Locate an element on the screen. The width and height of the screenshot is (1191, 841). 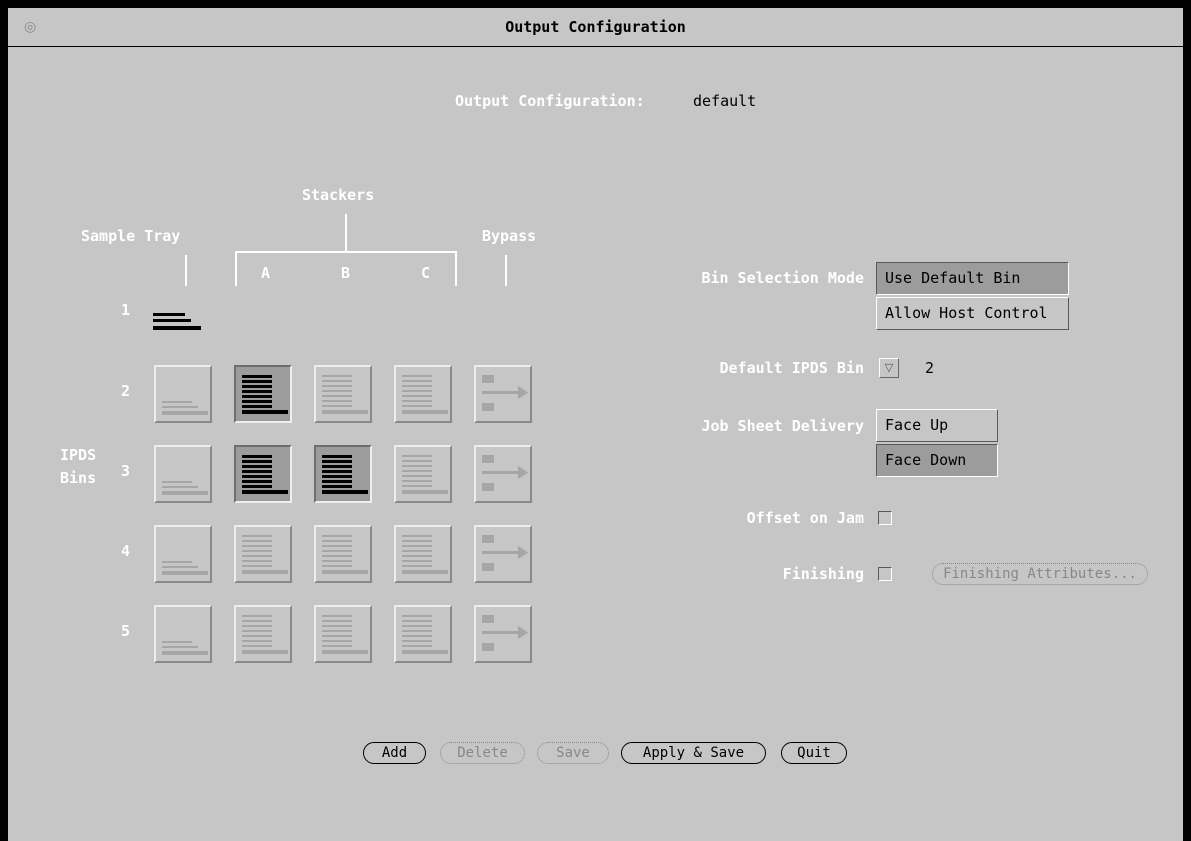
bypass-header: Bypass is located at coordinates (509, 236).